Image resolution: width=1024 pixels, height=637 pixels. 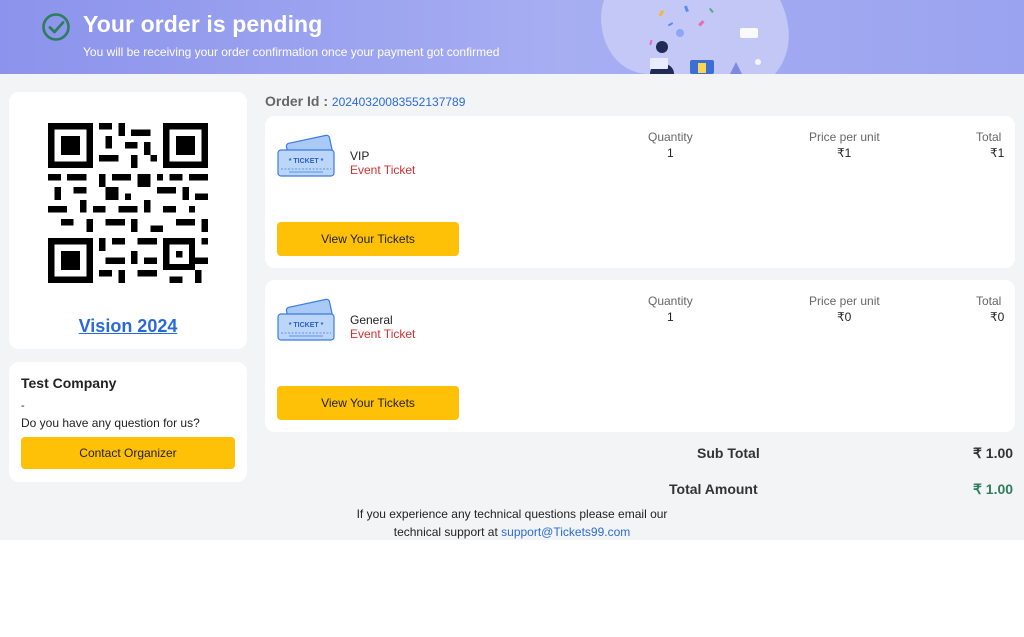 I want to click on support-email-link: support@Tickets99.com, so click(x=565, y=532).